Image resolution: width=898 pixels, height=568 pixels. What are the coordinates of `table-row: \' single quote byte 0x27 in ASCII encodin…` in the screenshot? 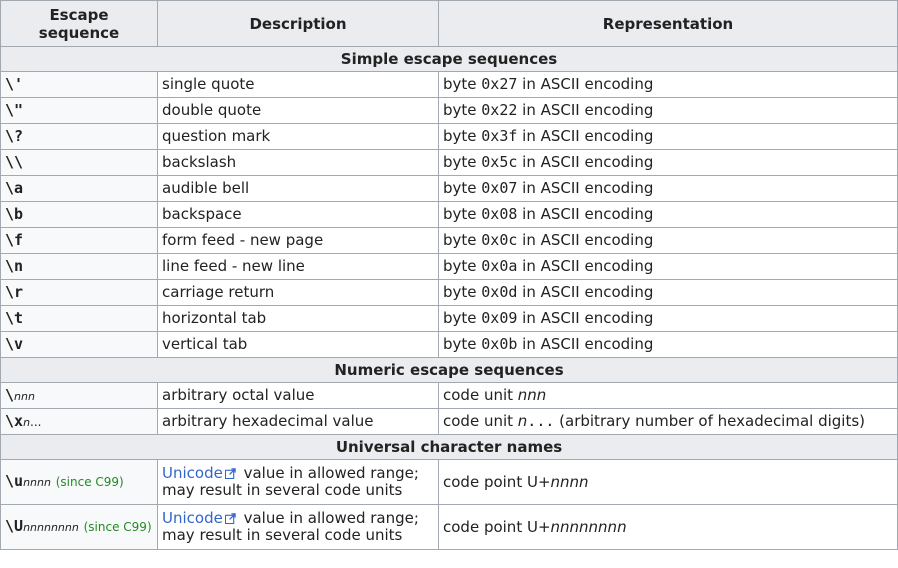 It's located at (449, 84).